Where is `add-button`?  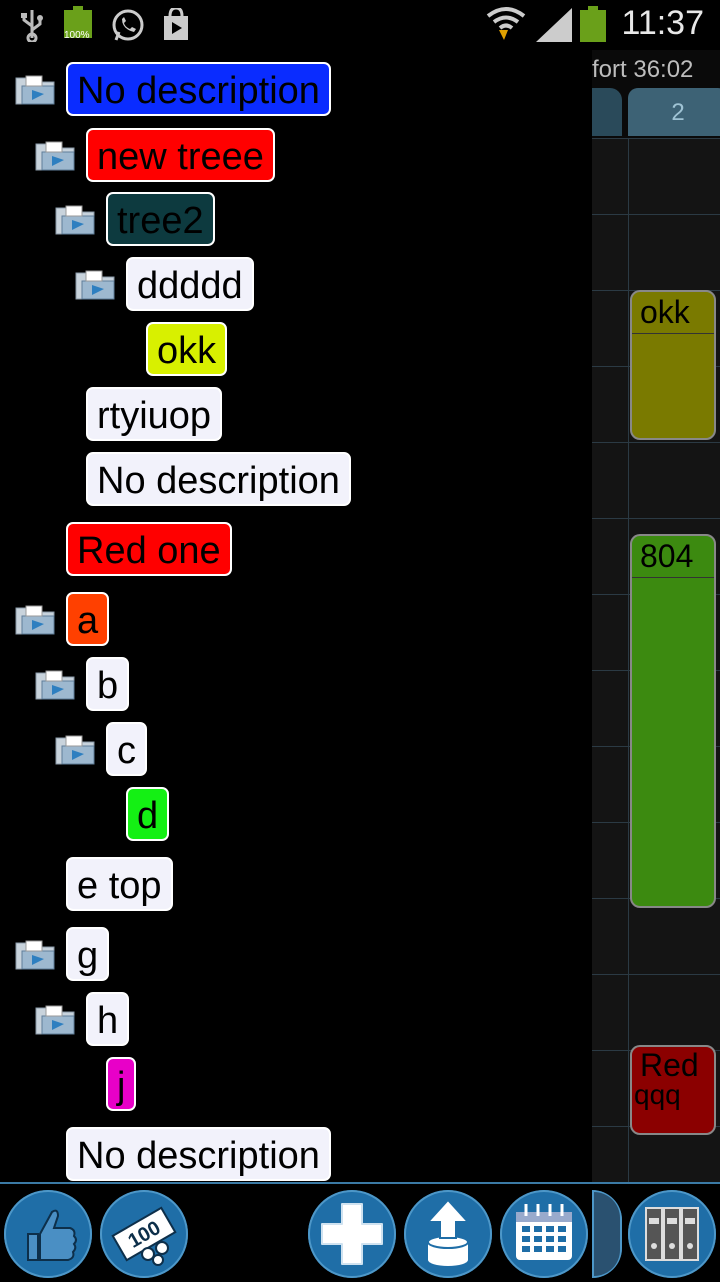 add-button is located at coordinates (352, 1234).